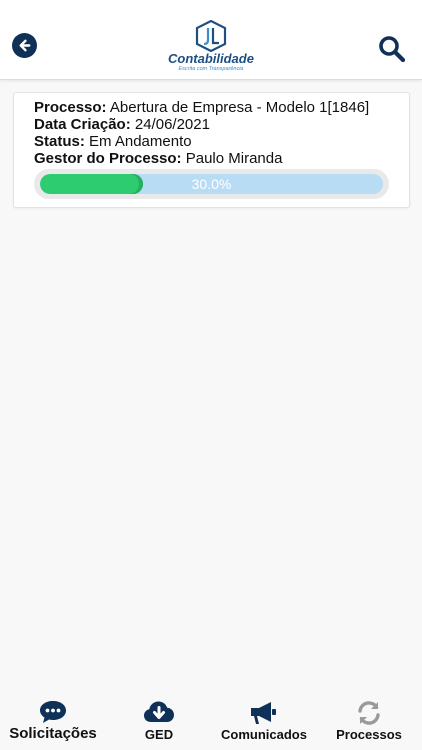 This screenshot has height=750, width=422. I want to click on search-icon, so click(392, 49).